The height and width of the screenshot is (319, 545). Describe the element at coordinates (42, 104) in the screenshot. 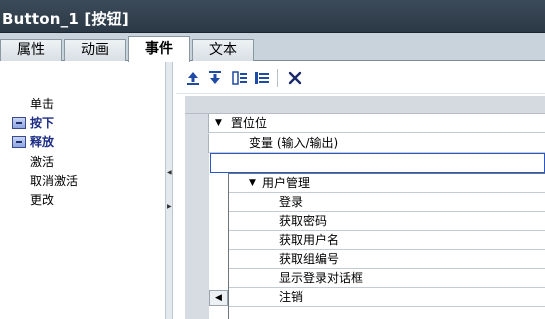

I see `event-label: 单击` at that location.